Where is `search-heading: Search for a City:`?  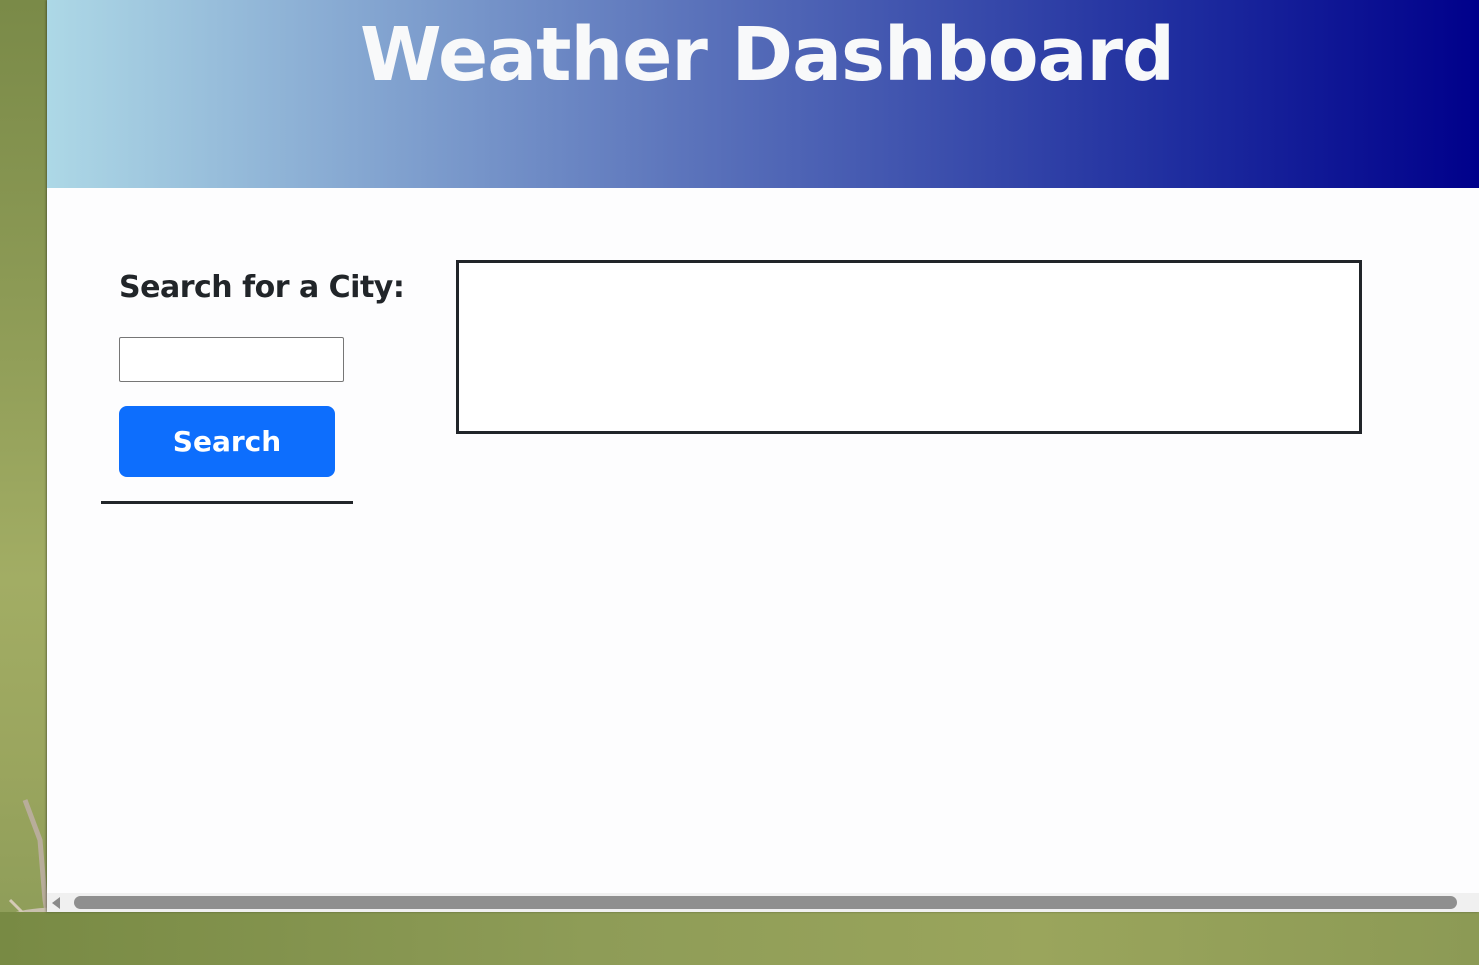
search-heading: Search for a City: is located at coordinates (262, 287).